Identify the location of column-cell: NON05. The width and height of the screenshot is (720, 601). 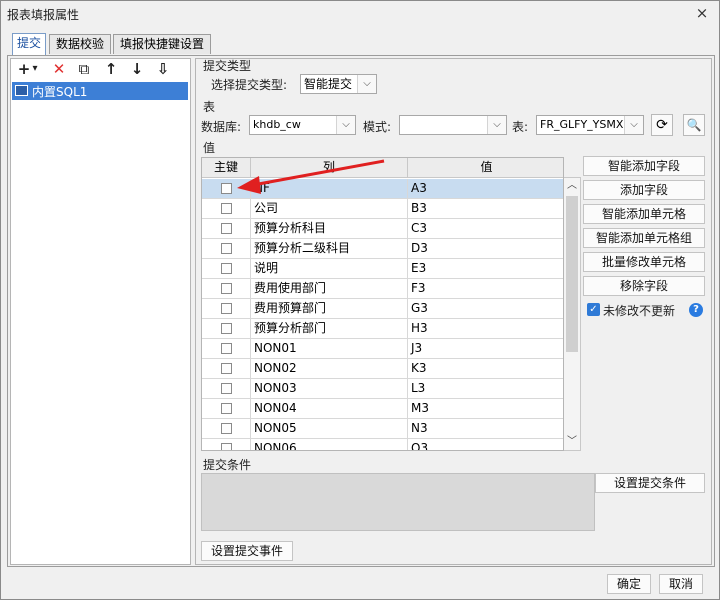
(329, 429).